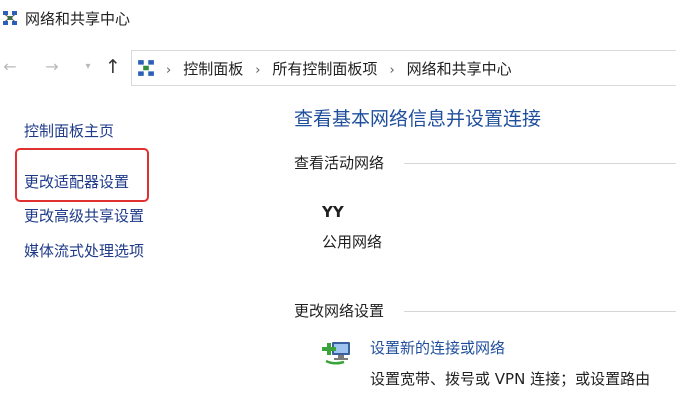 Image resolution: width=676 pixels, height=400 pixels. Describe the element at coordinates (338, 351) in the screenshot. I see `new-connection-icon` at that location.